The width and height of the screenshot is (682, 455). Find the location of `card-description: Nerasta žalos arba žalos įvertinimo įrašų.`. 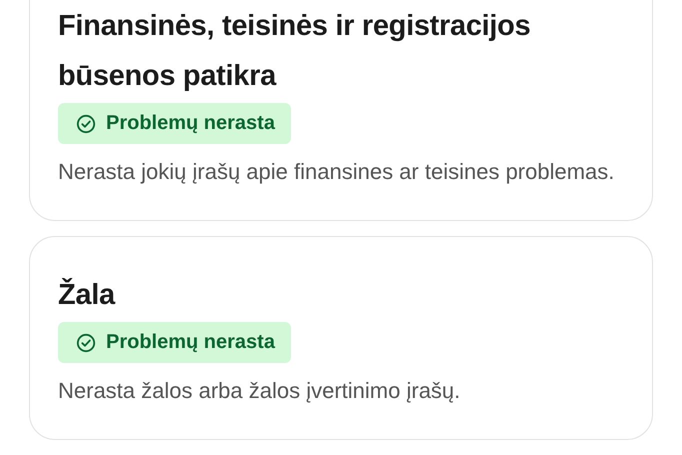

card-description: Nerasta žalos arba žalos įvertinimo įrašų. is located at coordinates (260, 391).